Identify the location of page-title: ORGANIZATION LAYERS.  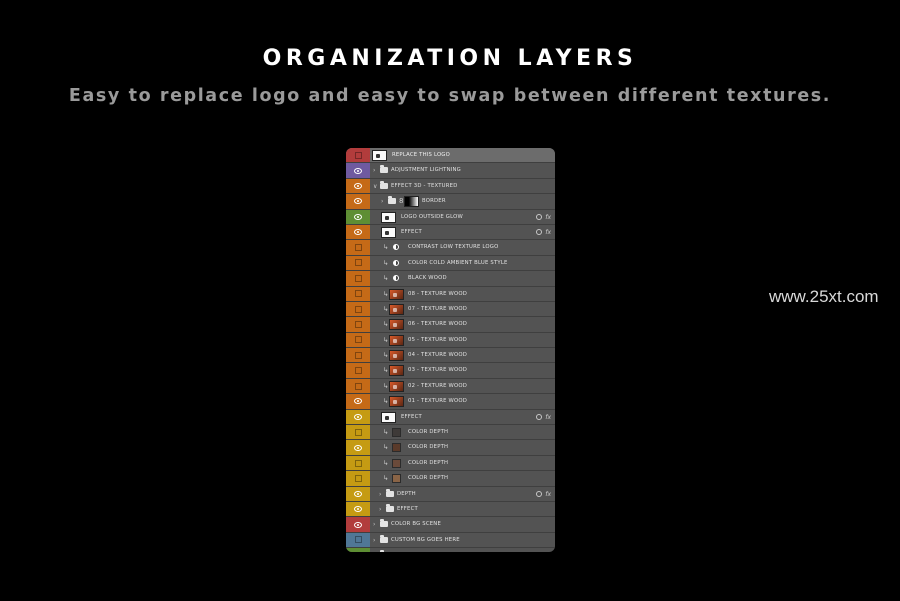
(450, 58).